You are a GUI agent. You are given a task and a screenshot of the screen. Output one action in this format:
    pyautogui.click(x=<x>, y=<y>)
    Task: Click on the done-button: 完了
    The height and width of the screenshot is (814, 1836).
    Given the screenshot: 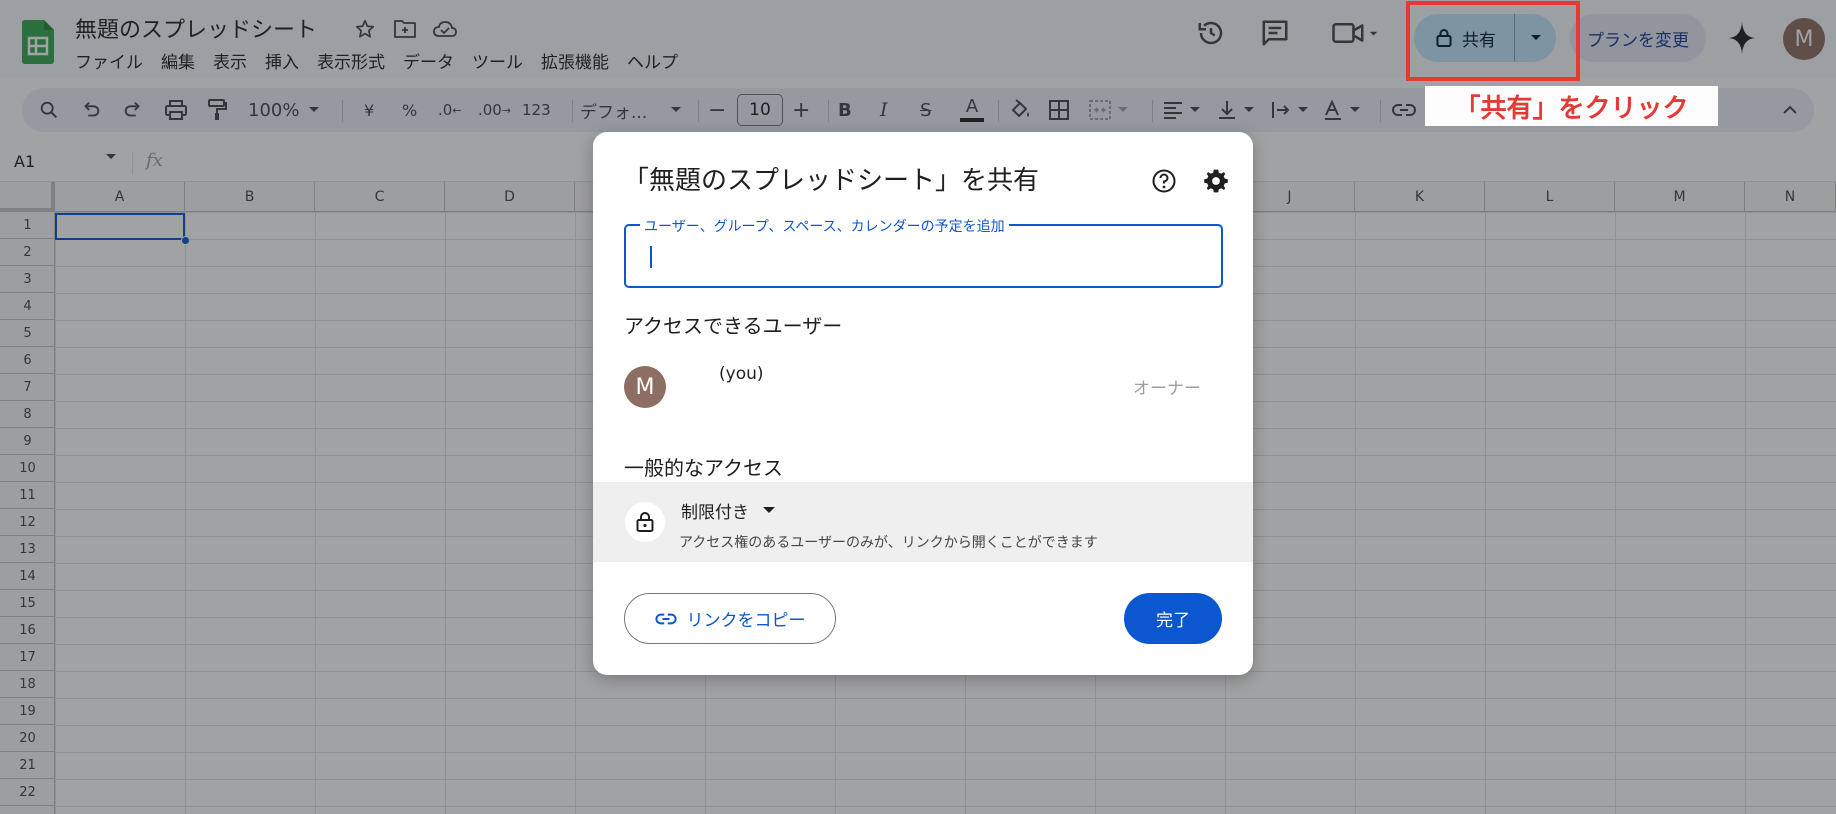 What is the action you would take?
    pyautogui.click(x=1173, y=618)
    